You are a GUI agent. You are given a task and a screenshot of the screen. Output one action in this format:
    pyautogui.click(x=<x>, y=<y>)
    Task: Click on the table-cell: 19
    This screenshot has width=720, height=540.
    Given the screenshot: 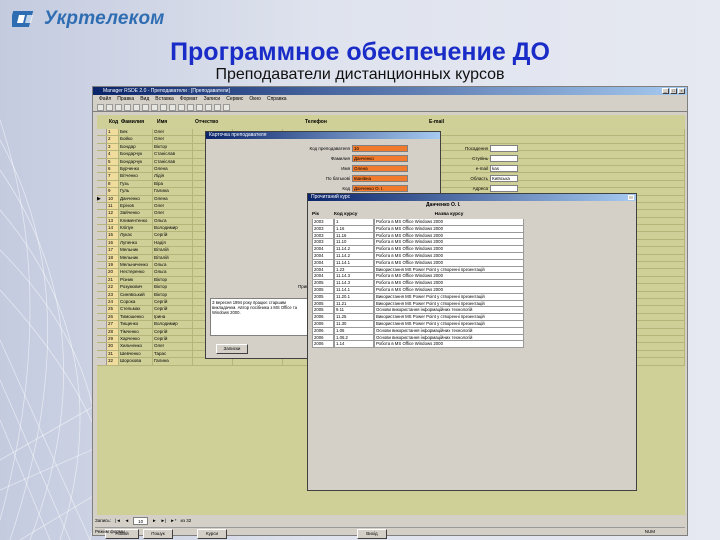 What is the action you would take?
    pyautogui.click(x=113, y=265)
    